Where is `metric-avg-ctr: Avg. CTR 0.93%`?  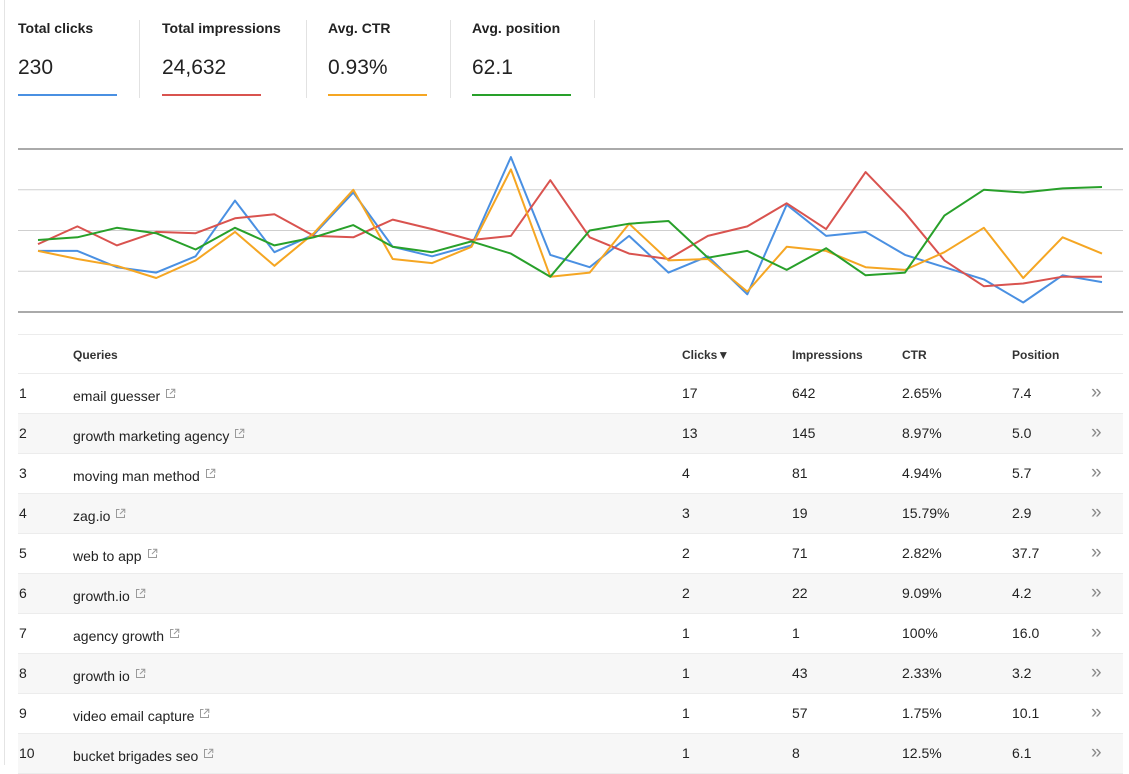 metric-avg-ctr: Avg. CTR 0.93% is located at coordinates (383, 49).